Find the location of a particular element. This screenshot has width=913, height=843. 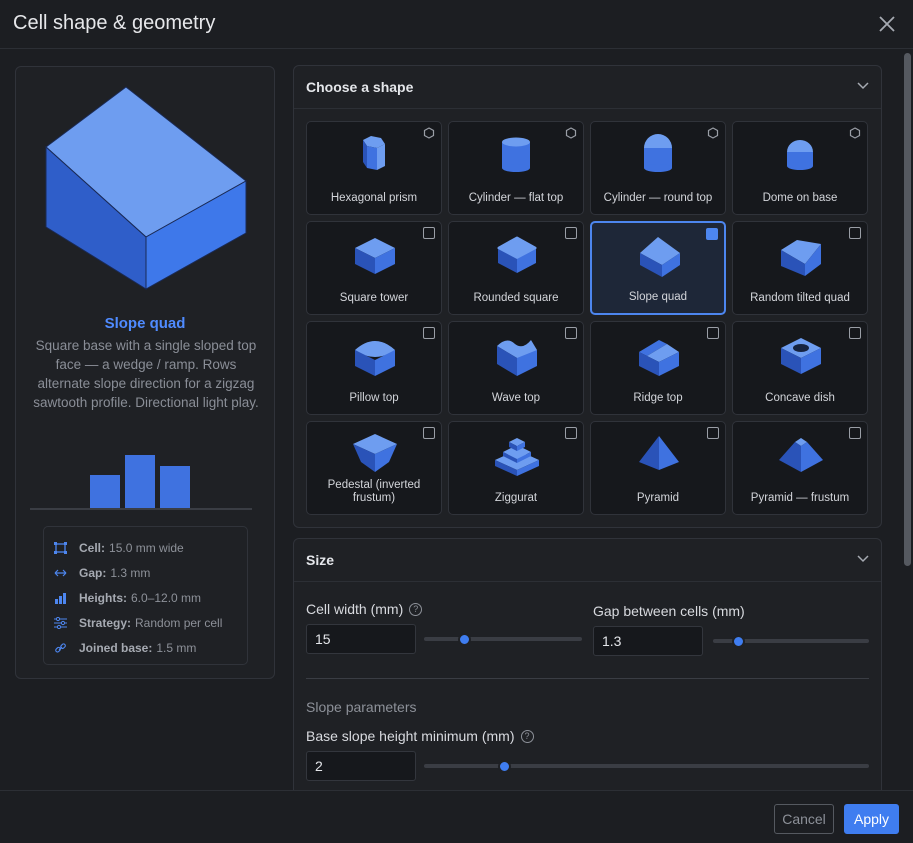

shape-card: Rounded square is located at coordinates (516, 268).